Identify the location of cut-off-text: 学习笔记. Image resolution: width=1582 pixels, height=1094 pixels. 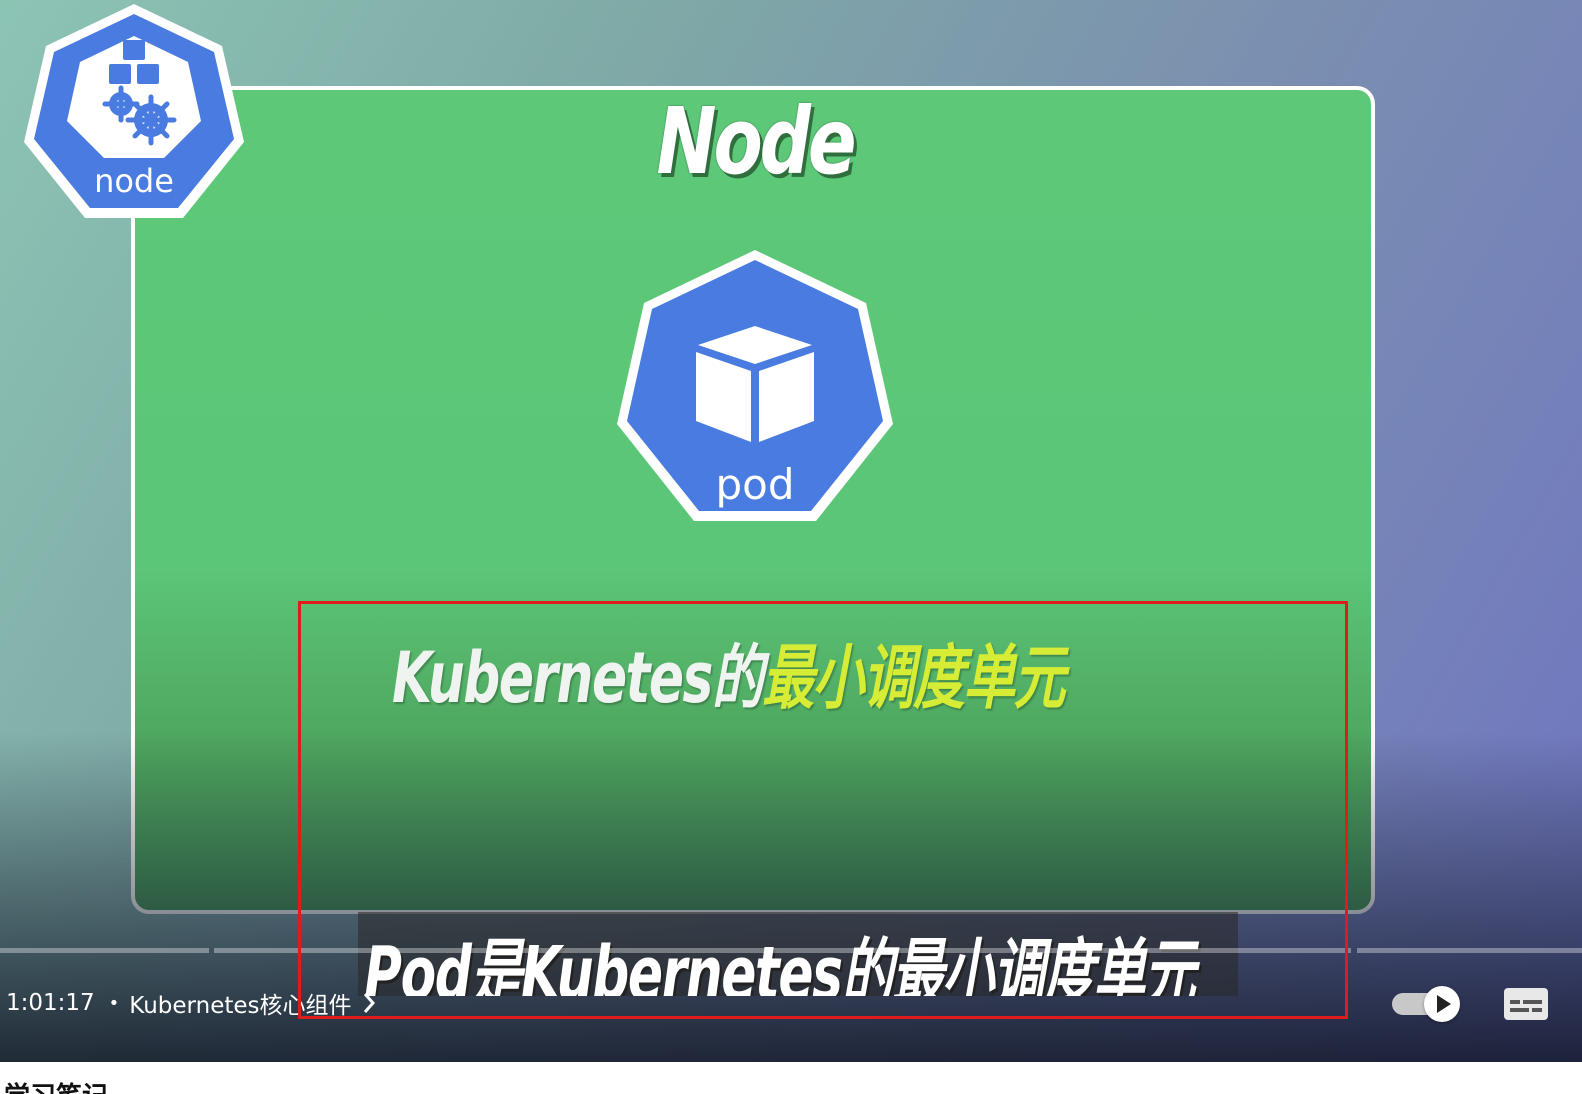
(56, 1085).